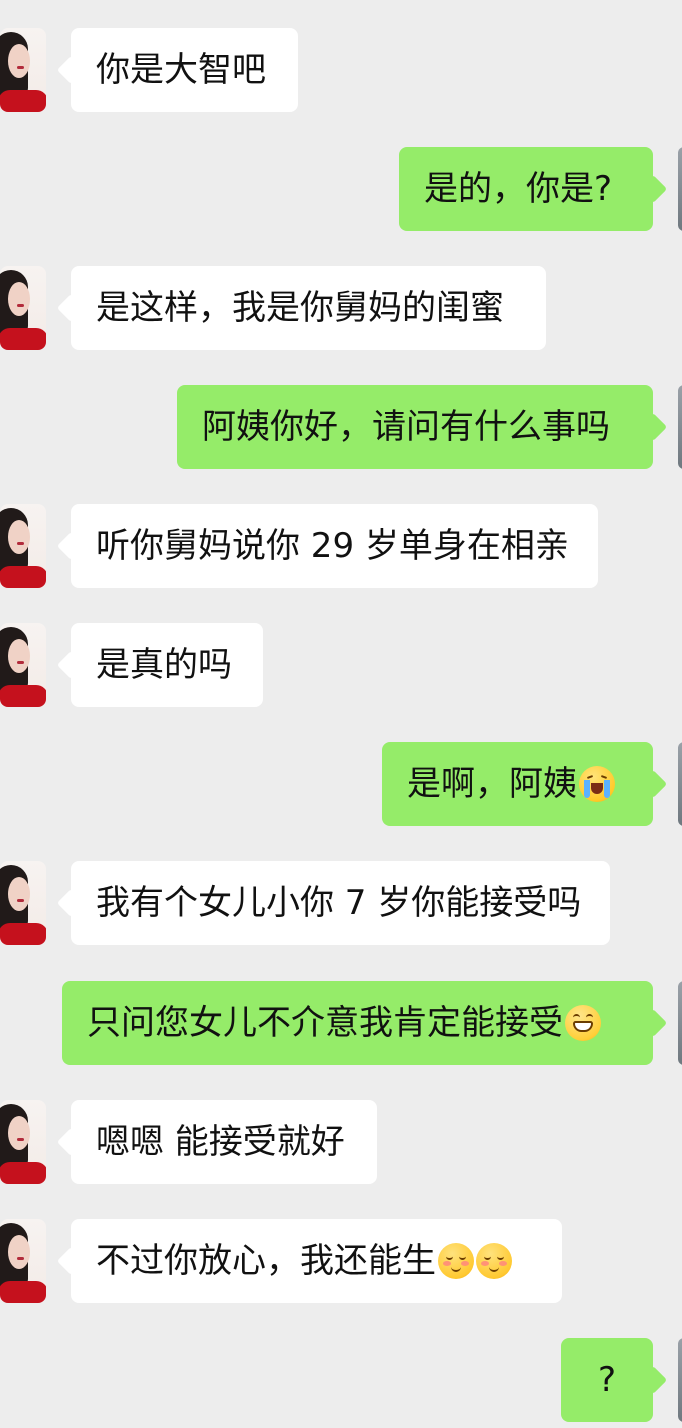  I want to click on message-text: 是啊，阿姨, so click(492, 784).